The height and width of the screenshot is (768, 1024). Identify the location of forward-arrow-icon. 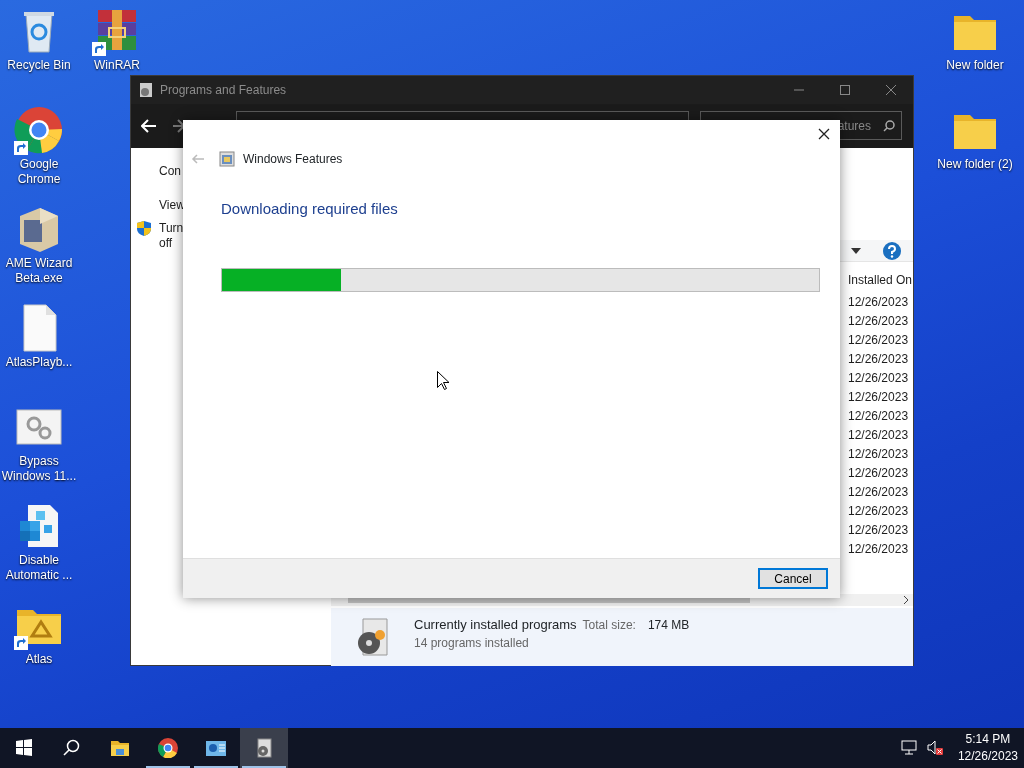
(179, 126).